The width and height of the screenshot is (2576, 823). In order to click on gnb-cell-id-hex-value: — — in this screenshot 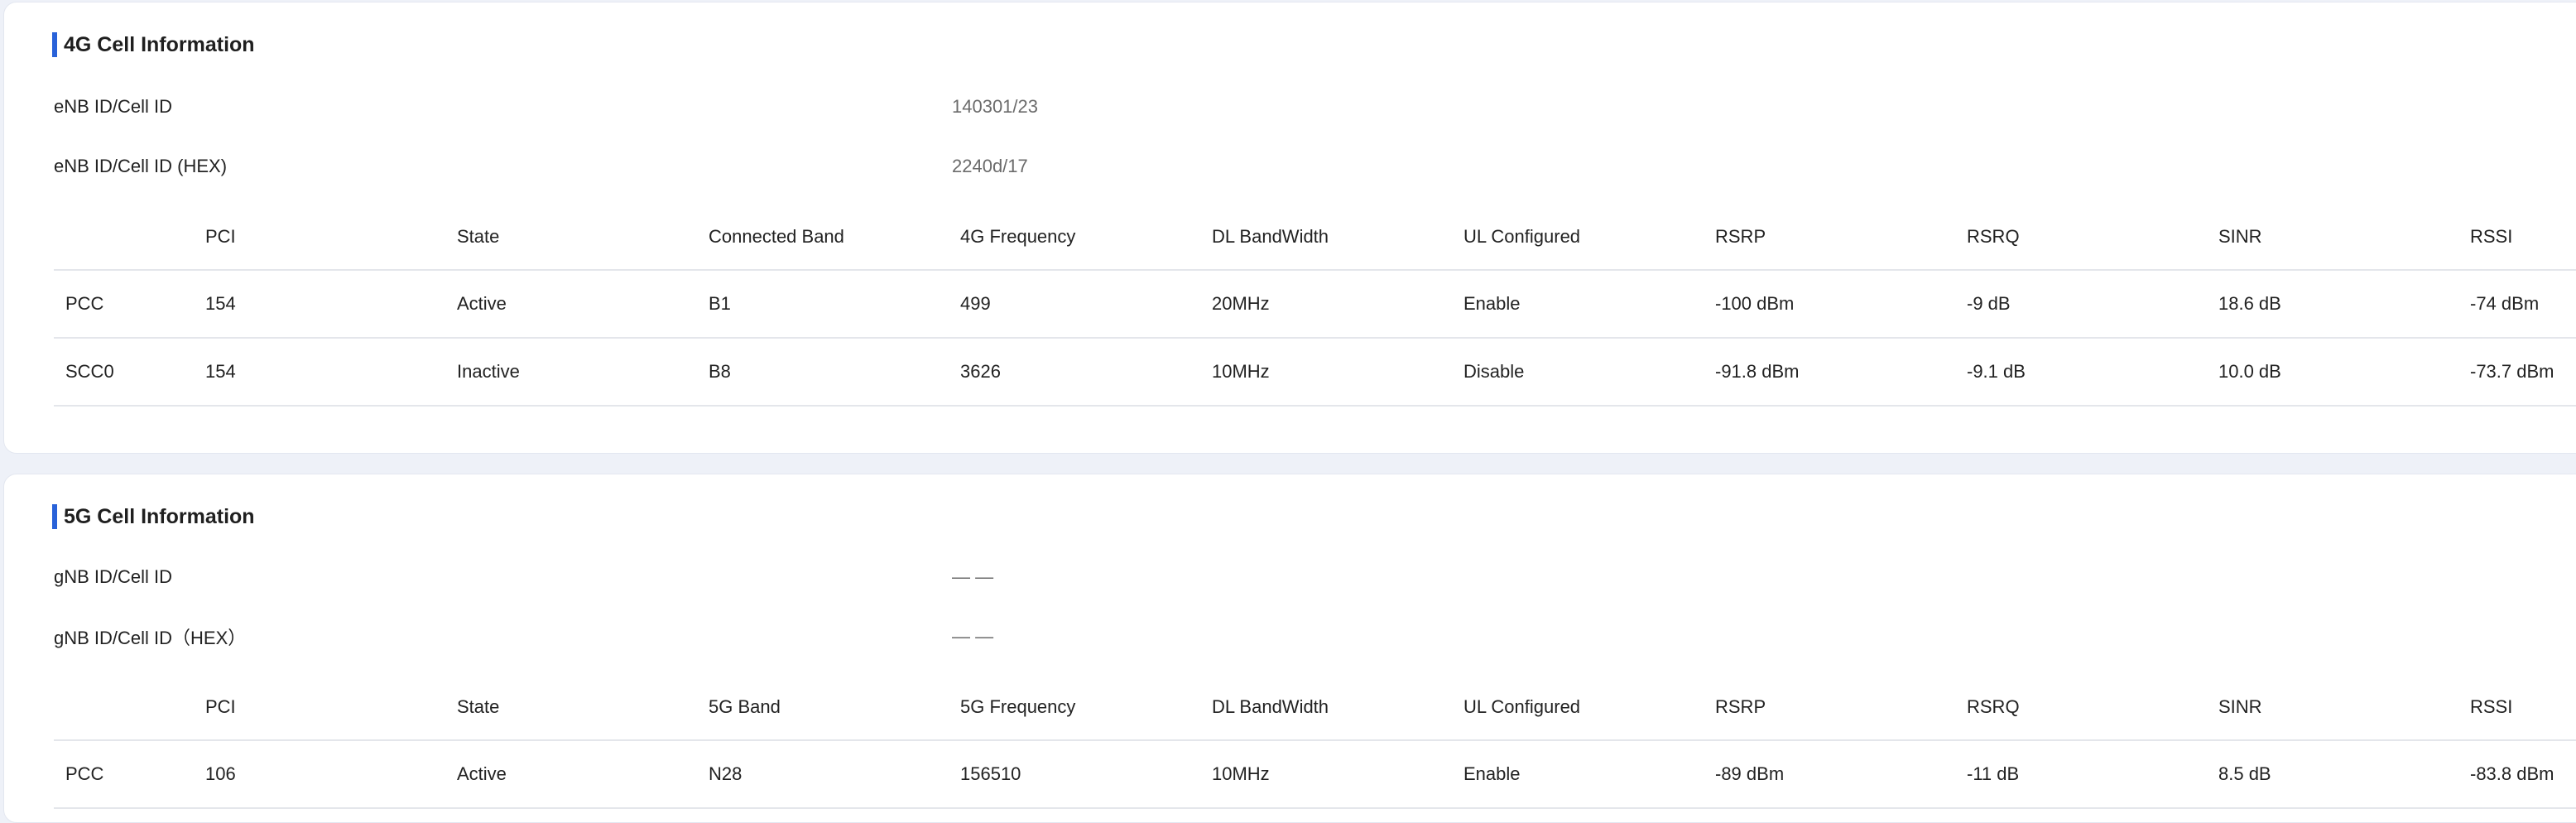, I will do `click(973, 637)`.